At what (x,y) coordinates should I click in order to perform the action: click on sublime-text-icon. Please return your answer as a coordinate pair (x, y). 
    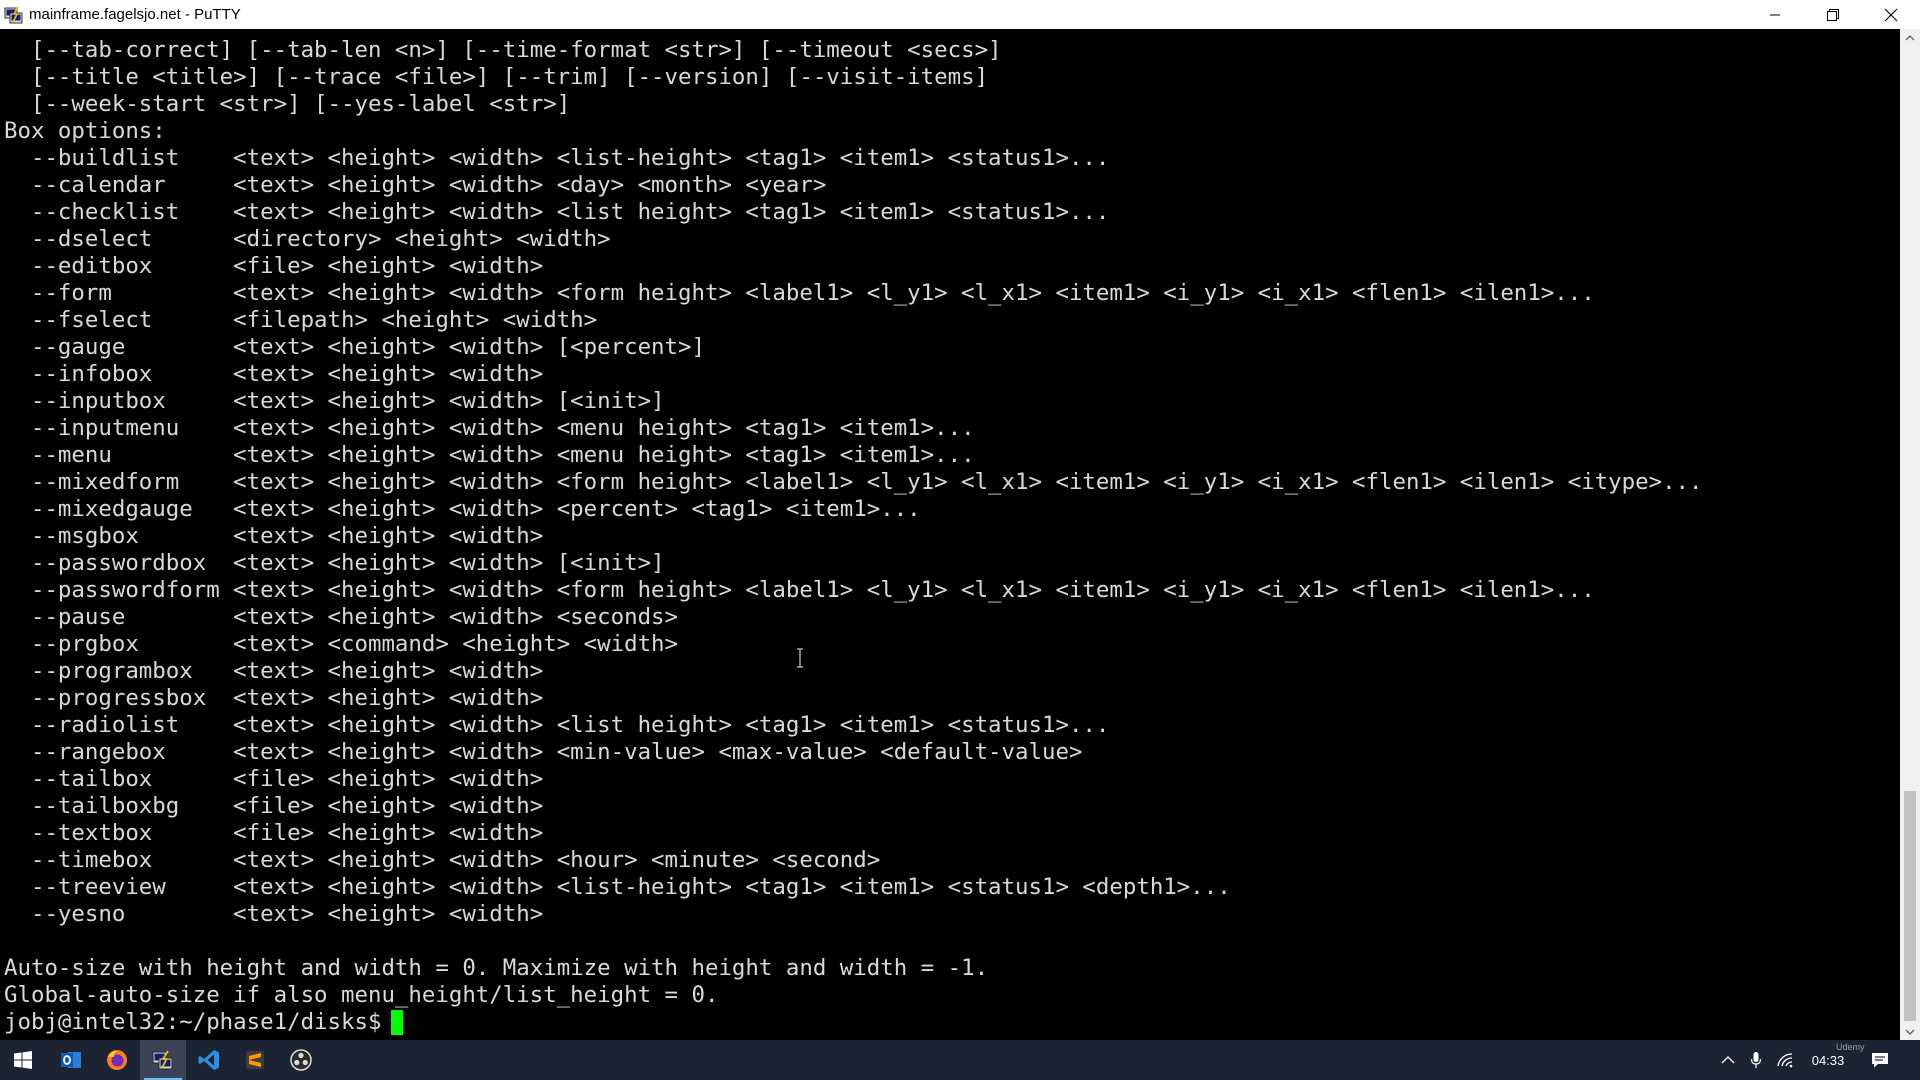
    Looking at the image, I should click on (255, 1060).